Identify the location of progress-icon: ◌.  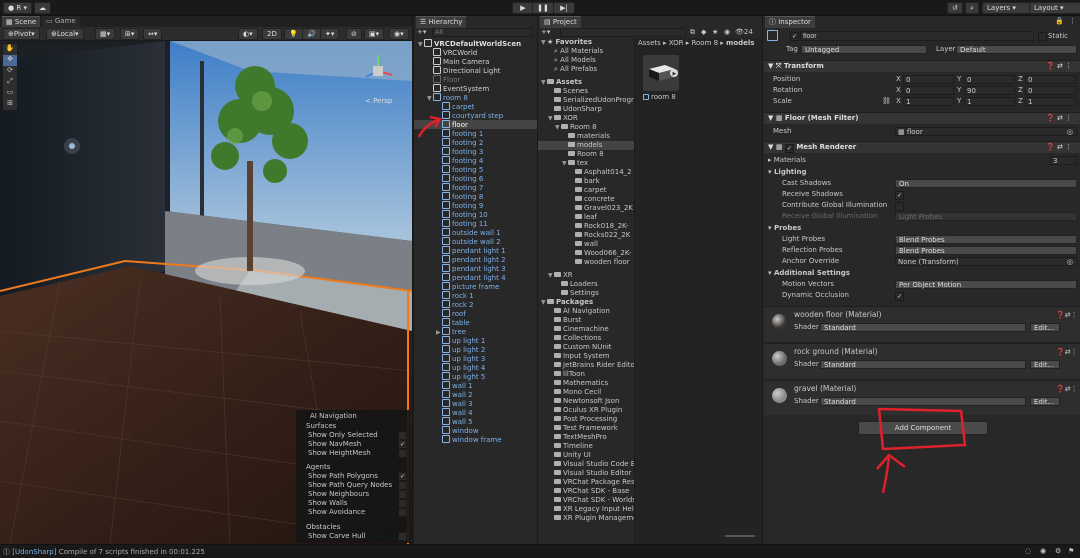
(1028, 551).